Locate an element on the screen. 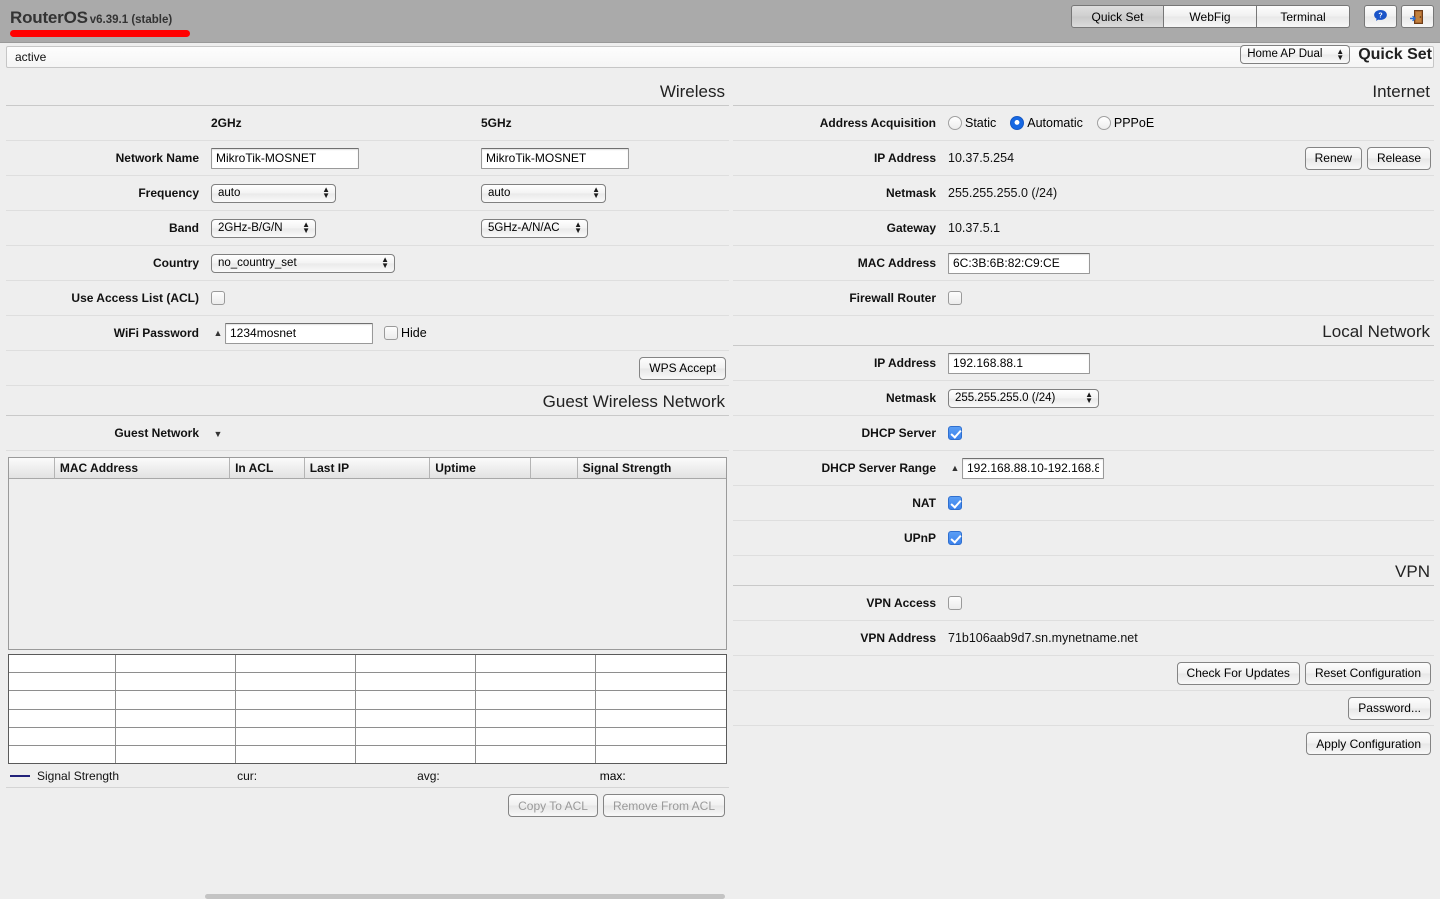 The height and width of the screenshot is (899, 1440). local-netmask-select: 255.255.255.0 (/24) is located at coordinates (1023, 398).